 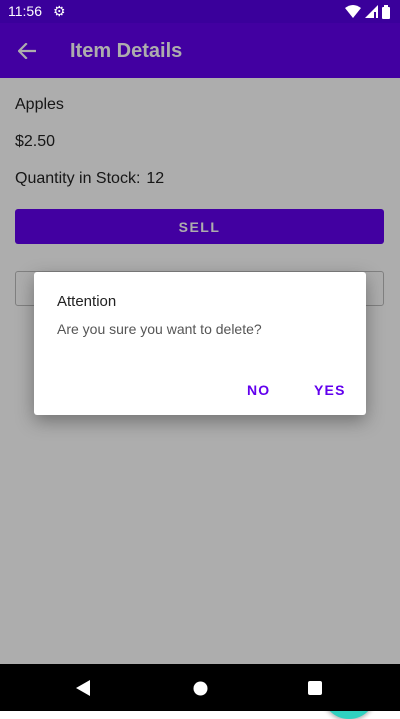 What do you see at coordinates (25, 11) in the screenshot?
I see `status-time: 11:56` at bounding box center [25, 11].